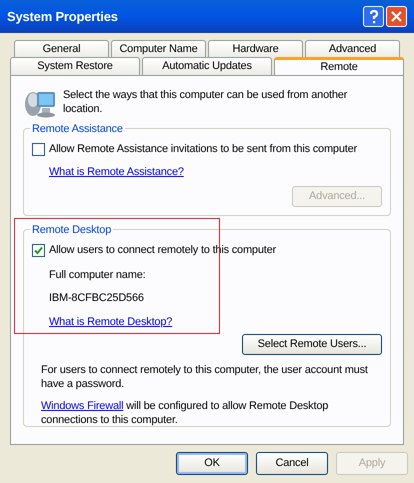 The image size is (414, 483). Describe the element at coordinates (96, 298) in the screenshot. I see `computer-name: IBM-8CFBC25D566` at that location.